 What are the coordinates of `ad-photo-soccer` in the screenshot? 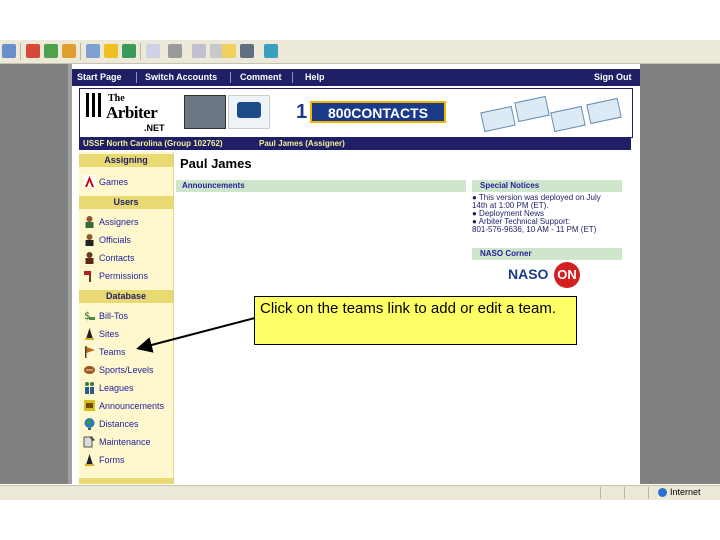 It's located at (205, 112).